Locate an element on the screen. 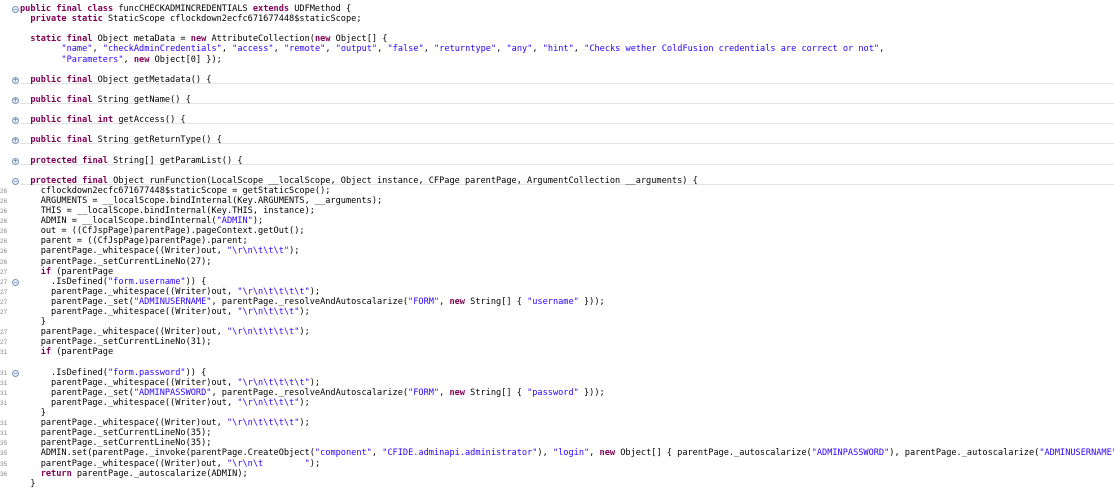 This screenshot has height=494, width=1114. string-literal: "output" is located at coordinates (356, 49).